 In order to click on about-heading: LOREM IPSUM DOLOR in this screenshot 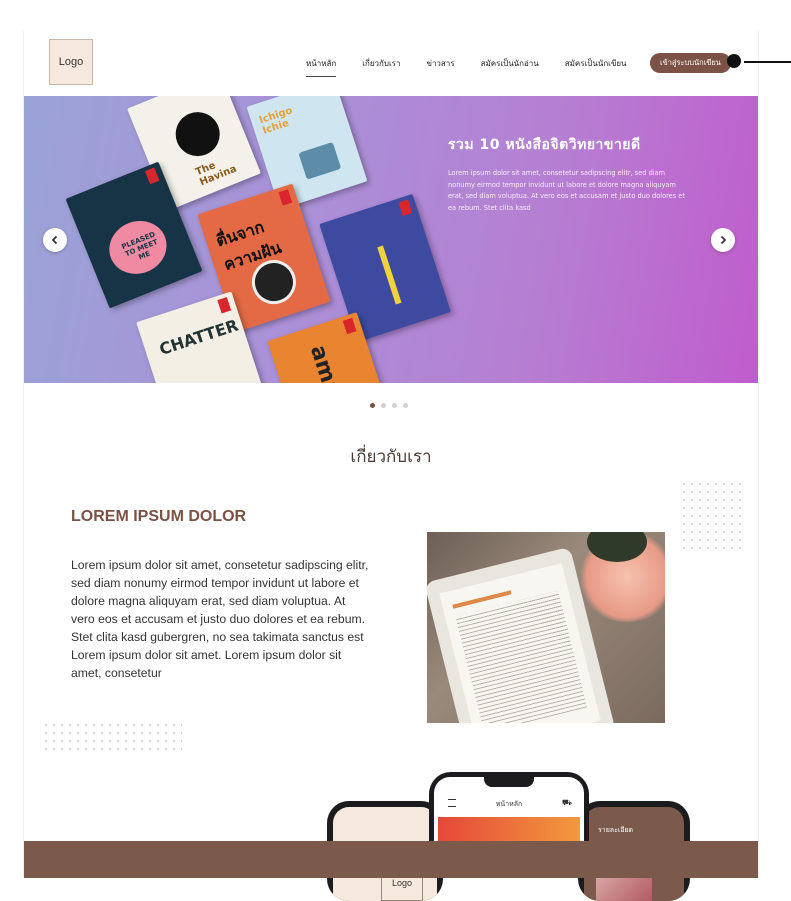, I will do `click(159, 516)`.